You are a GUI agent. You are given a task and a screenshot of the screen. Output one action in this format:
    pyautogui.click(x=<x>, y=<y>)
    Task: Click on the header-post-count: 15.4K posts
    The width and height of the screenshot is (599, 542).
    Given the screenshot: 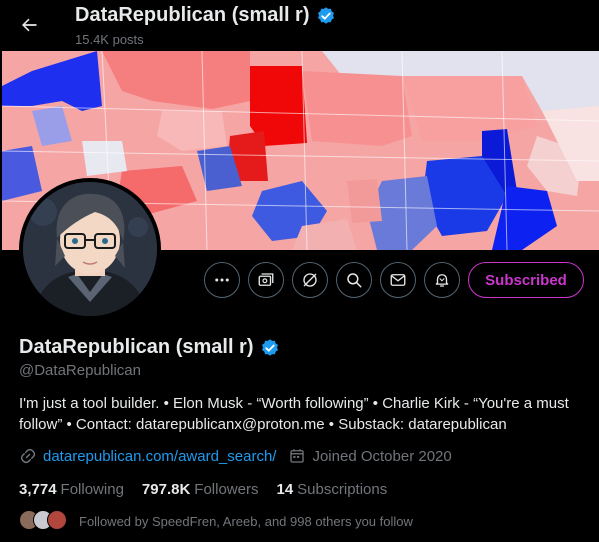 What is the action you would take?
    pyautogui.click(x=109, y=39)
    